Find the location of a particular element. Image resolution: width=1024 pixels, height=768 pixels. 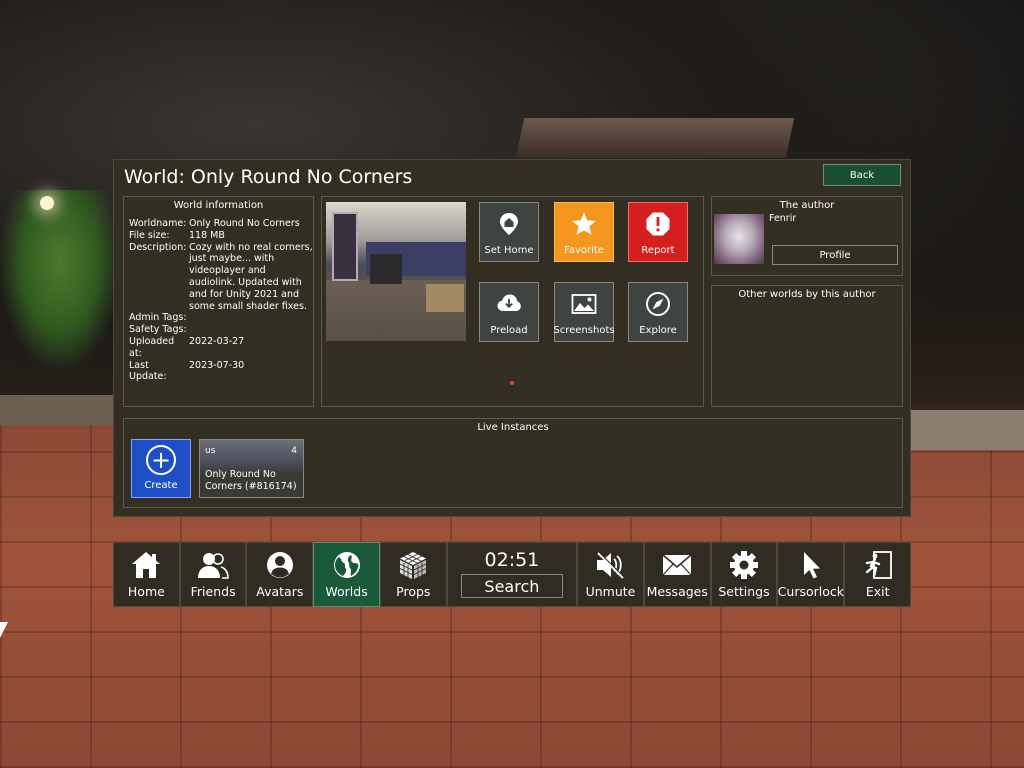

dock-avatars-label: Avatars is located at coordinates (280, 591).